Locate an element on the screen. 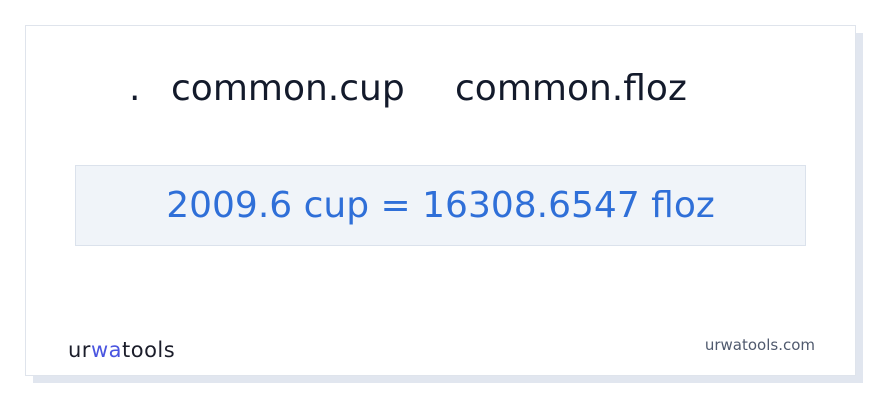 Image resolution: width=880 pixels, height=400 pixels. logo-part-tools: tools is located at coordinates (149, 350).